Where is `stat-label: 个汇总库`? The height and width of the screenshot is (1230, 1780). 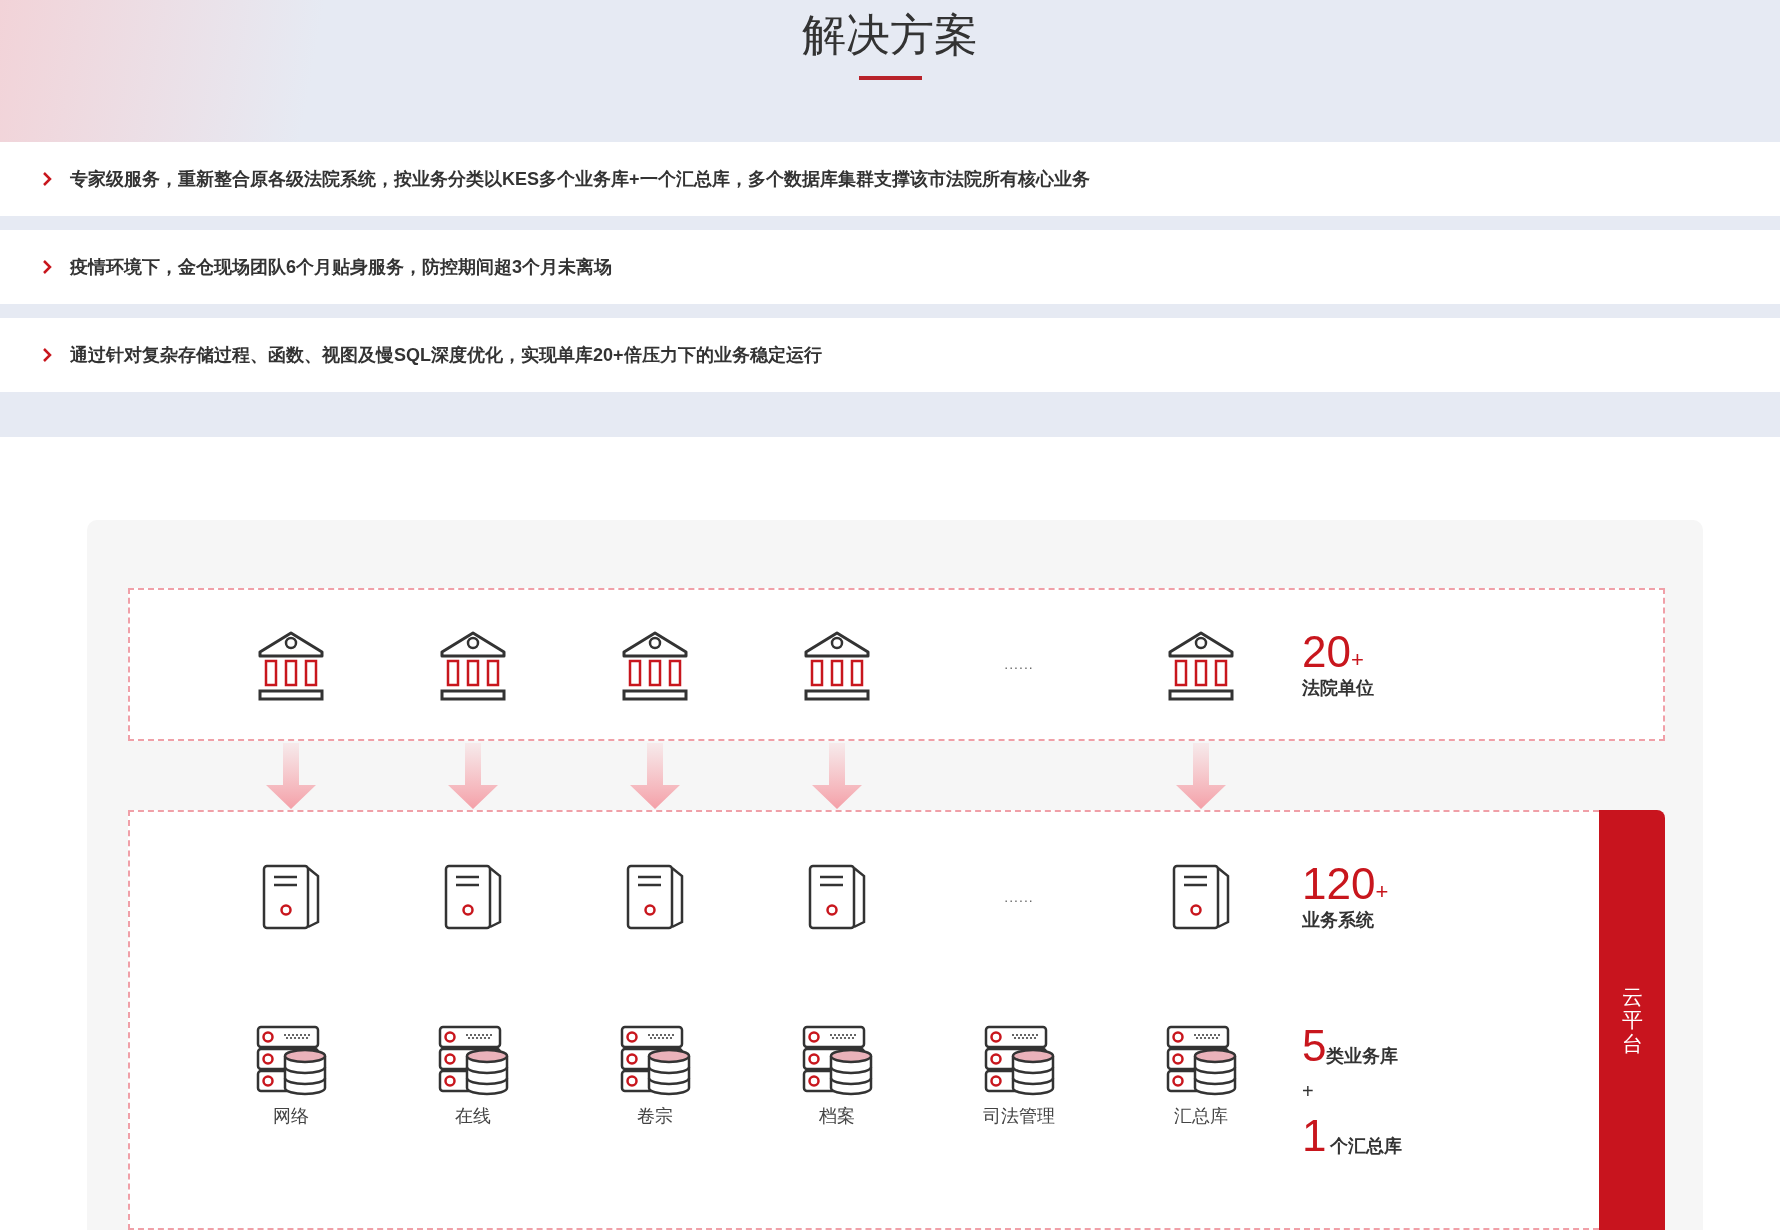
stat-label: 个汇总库 is located at coordinates (1366, 1146).